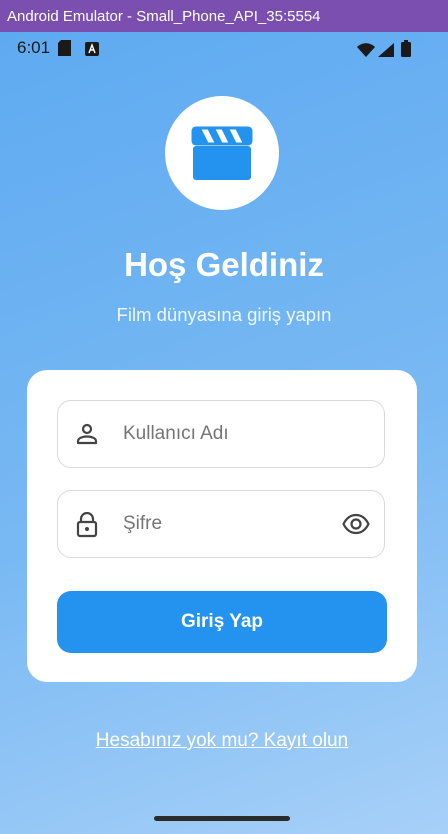 The image size is (448, 834). I want to click on status-bar: 6:01, so click(224, 49).